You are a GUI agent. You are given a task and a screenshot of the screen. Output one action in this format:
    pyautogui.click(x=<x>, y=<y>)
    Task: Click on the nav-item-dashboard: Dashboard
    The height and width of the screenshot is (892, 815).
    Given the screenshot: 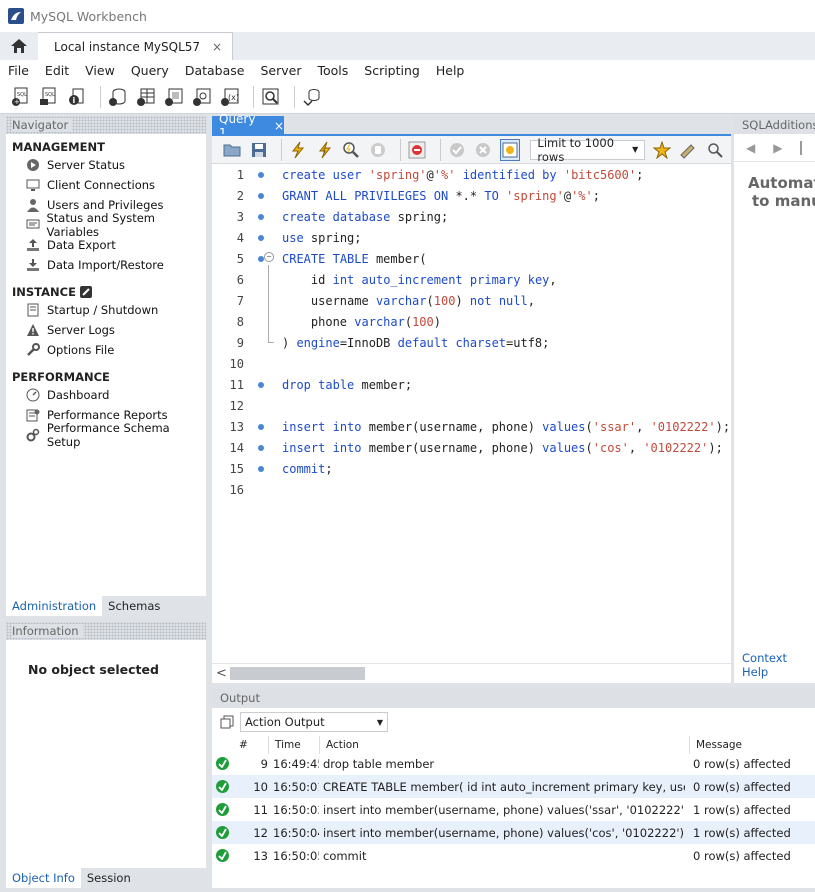 What is the action you would take?
    pyautogui.click(x=106, y=395)
    